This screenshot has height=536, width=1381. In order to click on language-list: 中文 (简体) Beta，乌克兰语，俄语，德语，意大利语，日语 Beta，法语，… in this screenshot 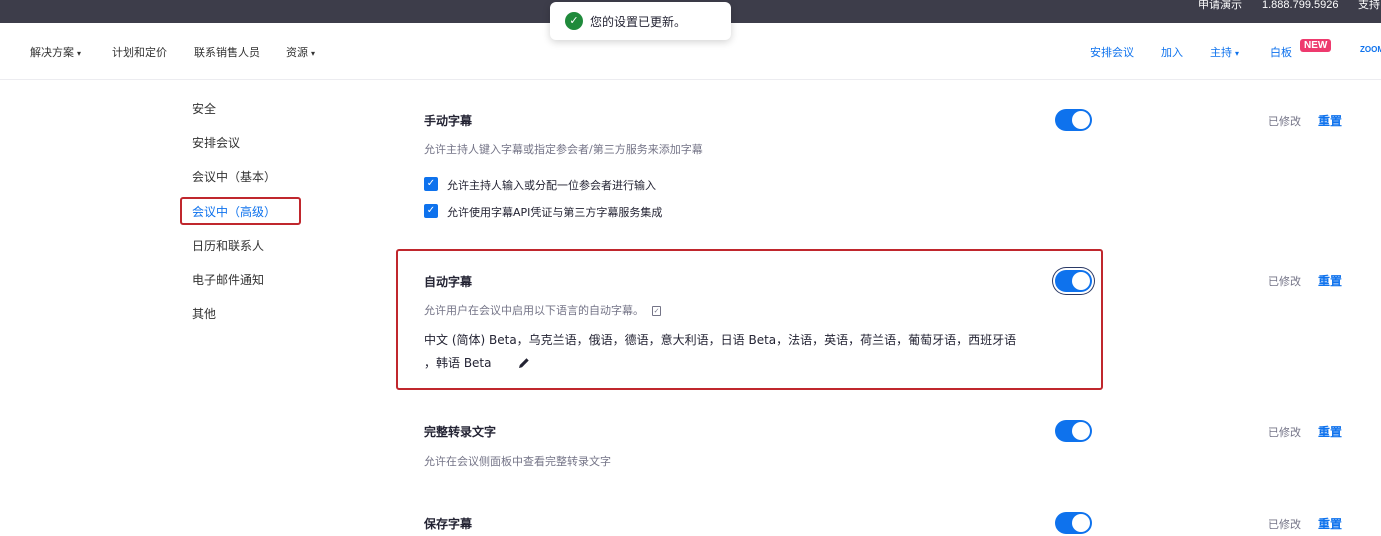, I will do `click(720, 340)`.